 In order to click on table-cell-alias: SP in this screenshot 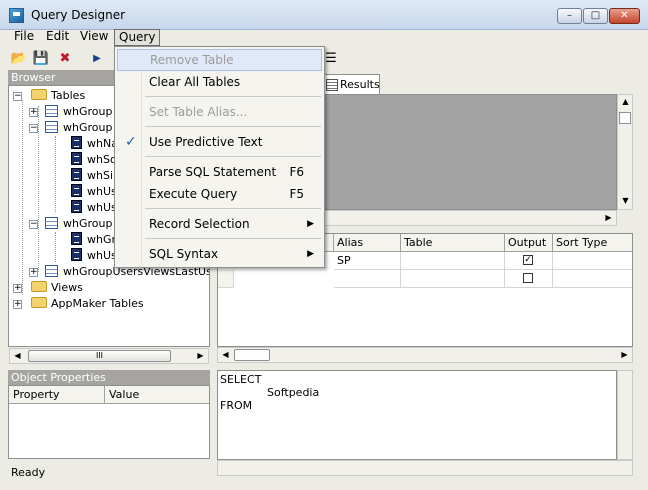, I will do `click(367, 261)`.